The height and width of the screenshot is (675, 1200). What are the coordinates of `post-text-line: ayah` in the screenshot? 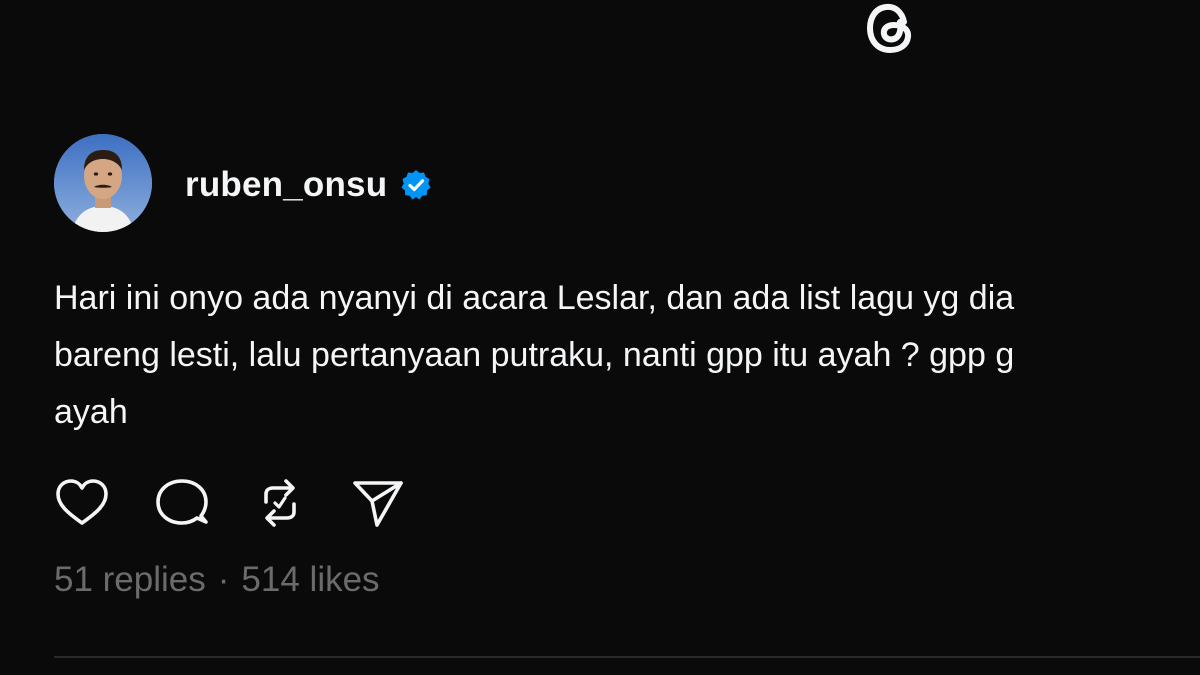 It's located at (91, 412).